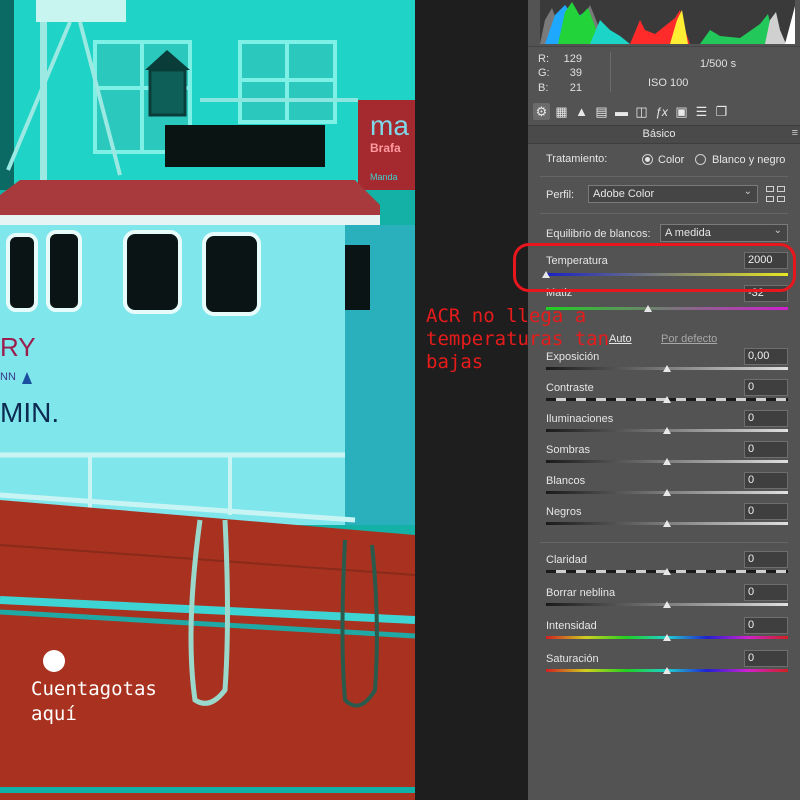 Image resolution: width=800 pixels, height=800 pixels. What do you see at coordinates (700, 159) in the screenshot?
I see `treatment-bw-radio` at bounding box center [700, 159].